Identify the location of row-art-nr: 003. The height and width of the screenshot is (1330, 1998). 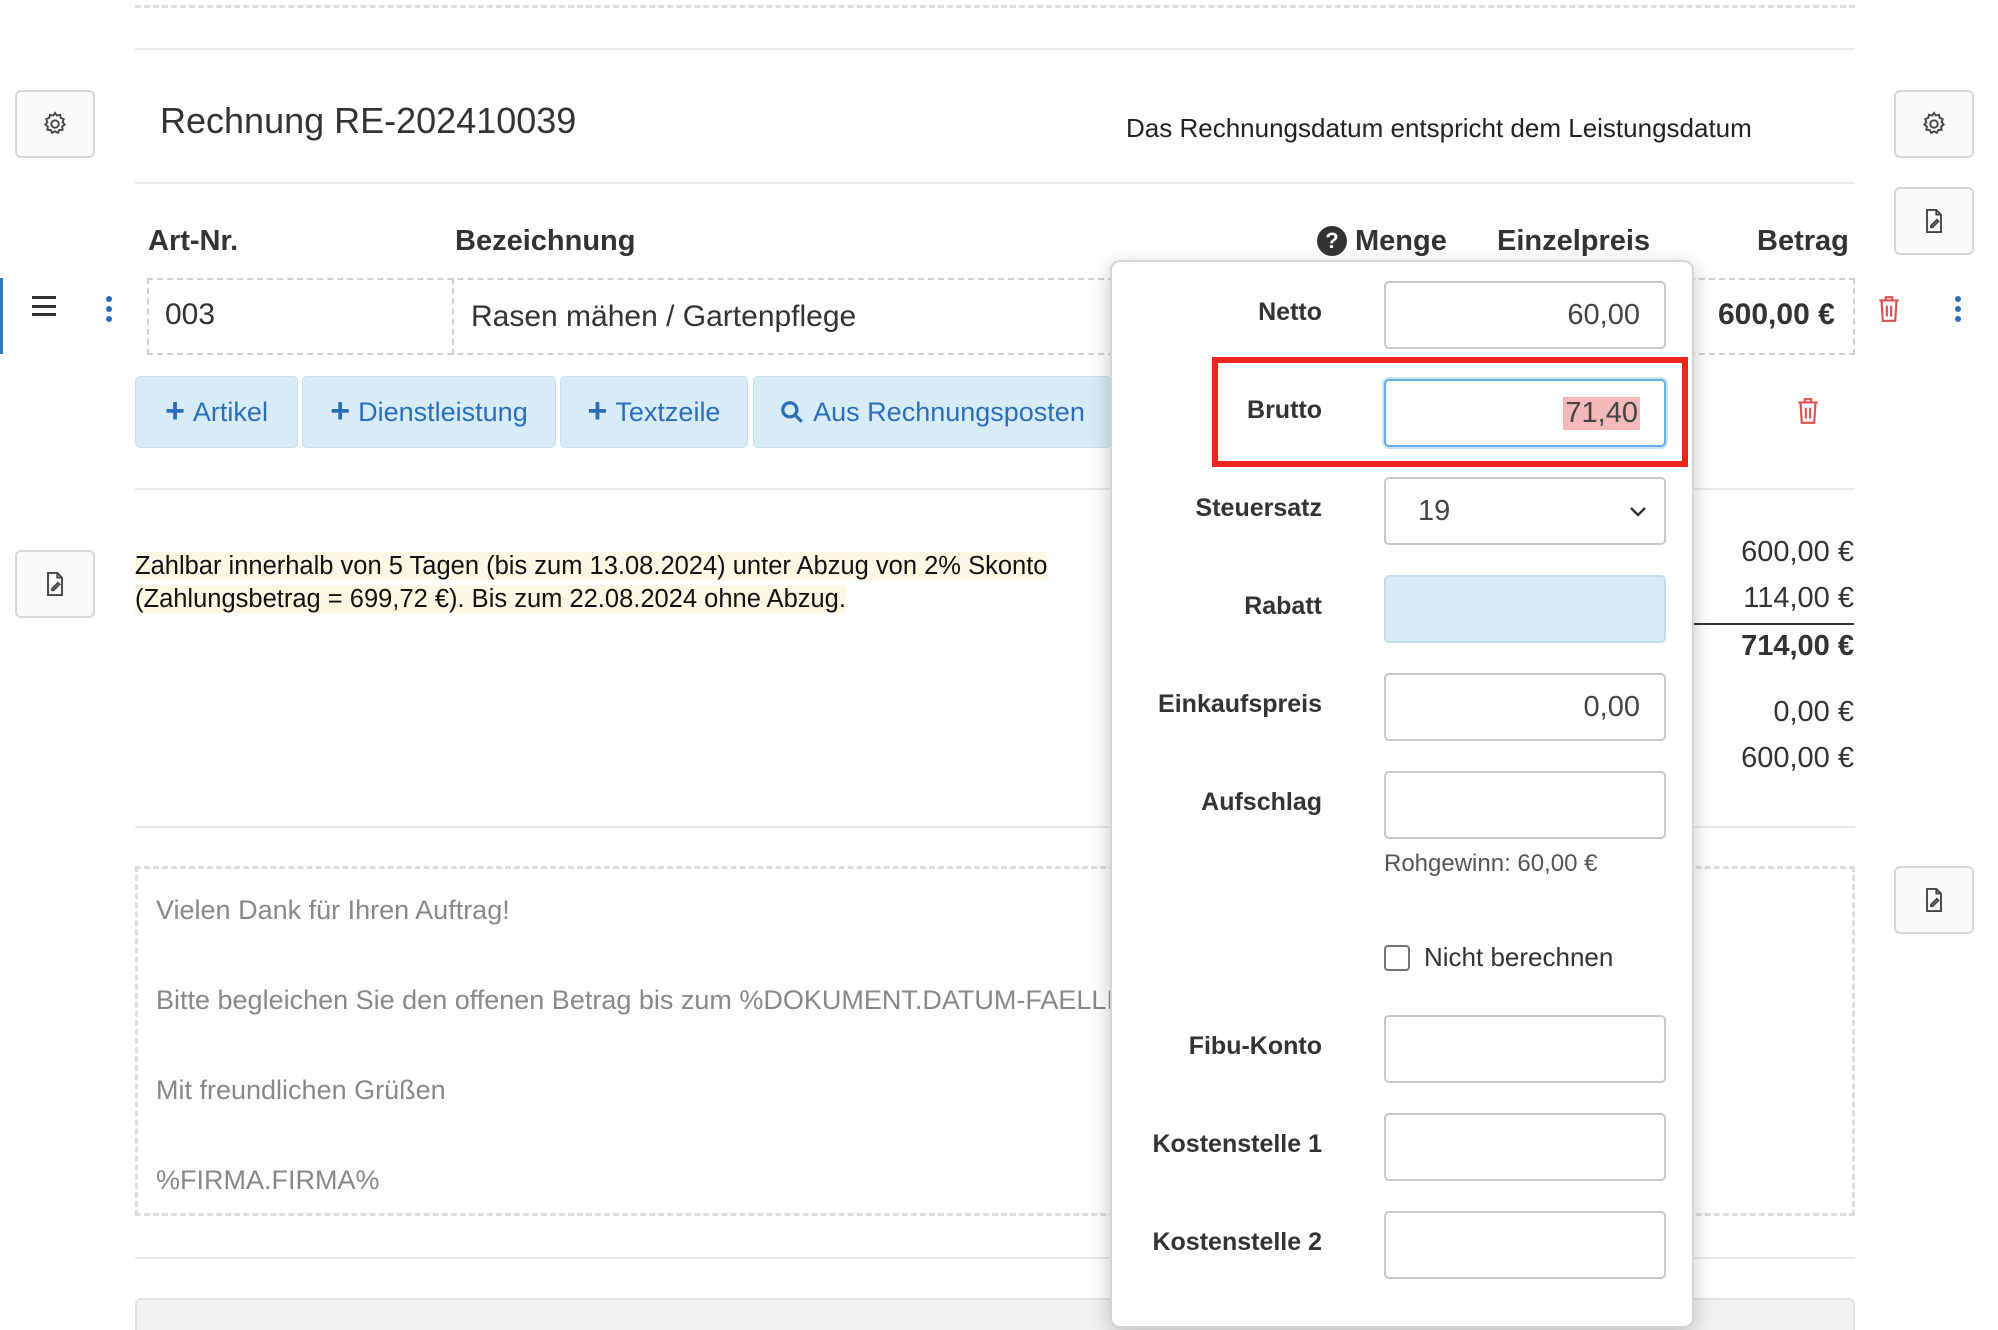
(190, 315).